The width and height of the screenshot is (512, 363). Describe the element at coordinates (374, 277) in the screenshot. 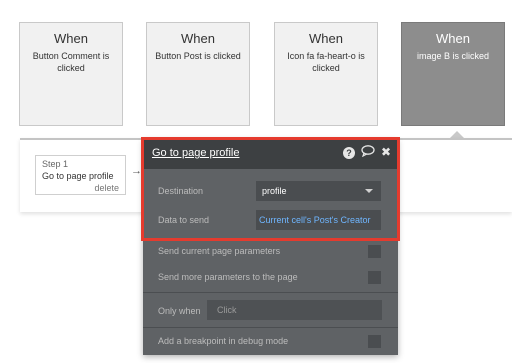

I see `send-more-params-checkbox` at that location.